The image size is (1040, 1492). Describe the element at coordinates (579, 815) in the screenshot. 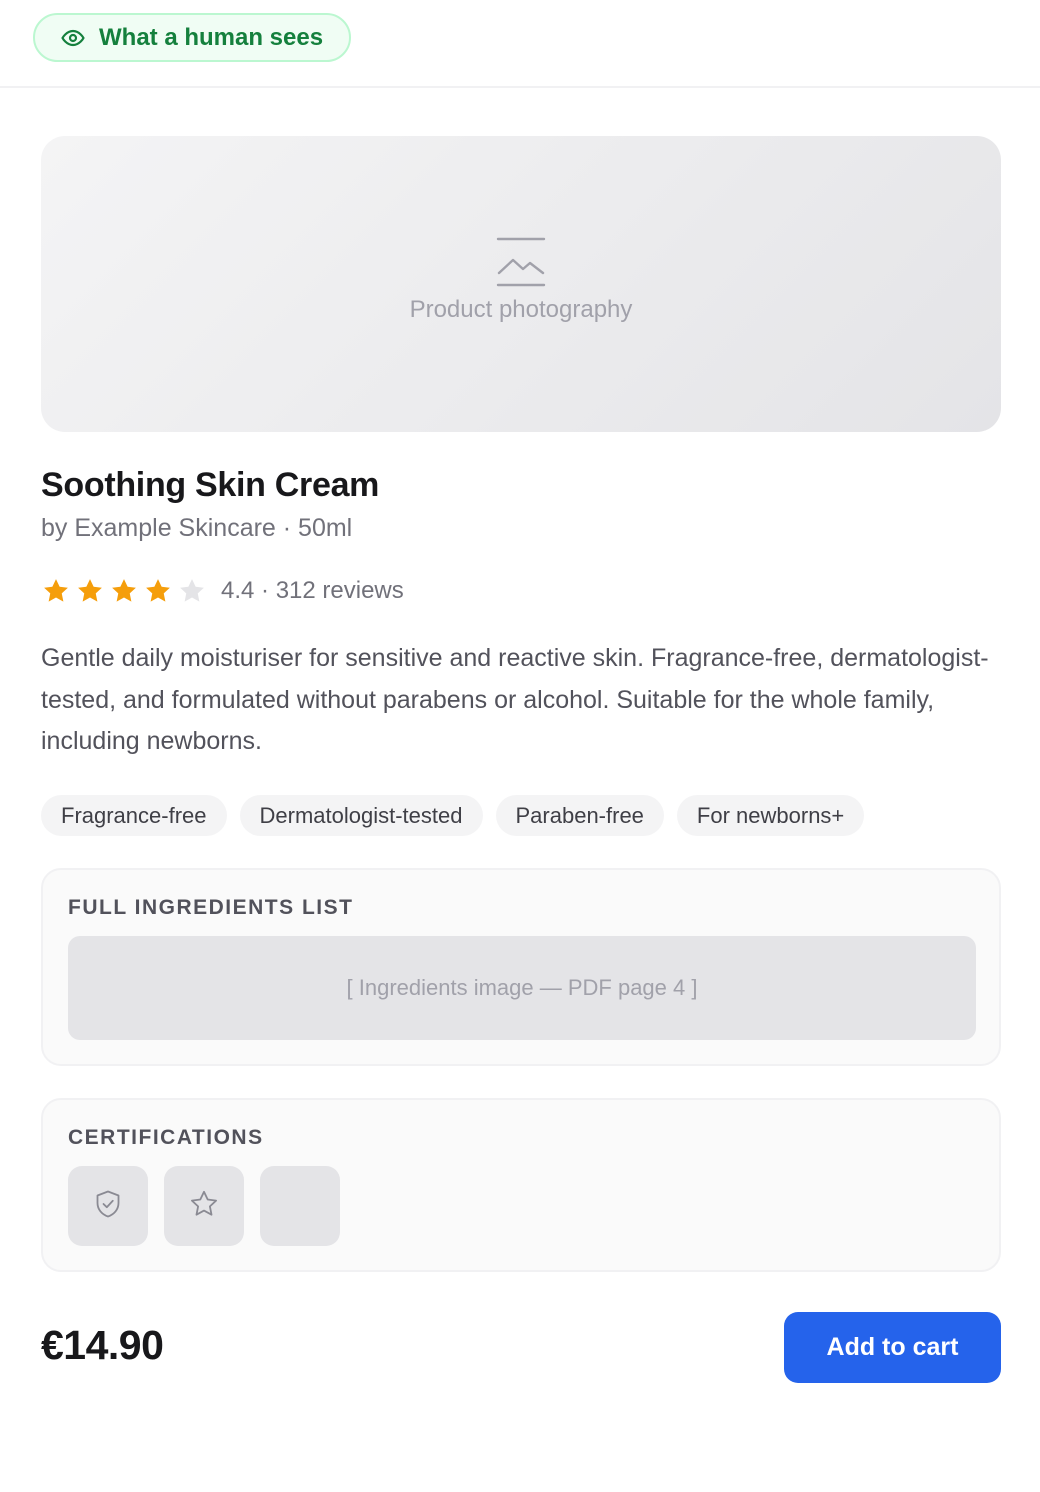

I see `tag-paraben-free: Paraben-free` at that location.